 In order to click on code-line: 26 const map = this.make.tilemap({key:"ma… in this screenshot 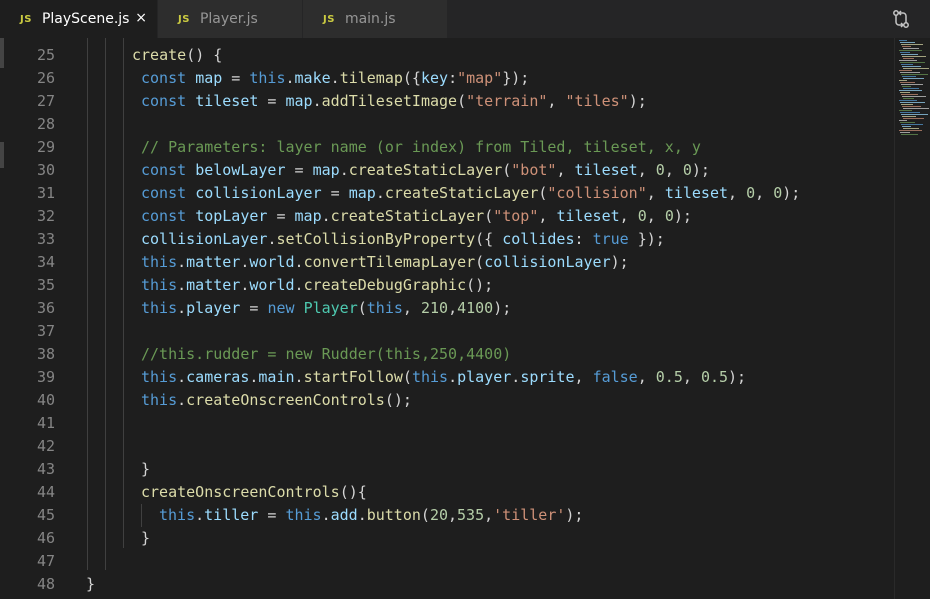, I will do `click(447, 78)`.